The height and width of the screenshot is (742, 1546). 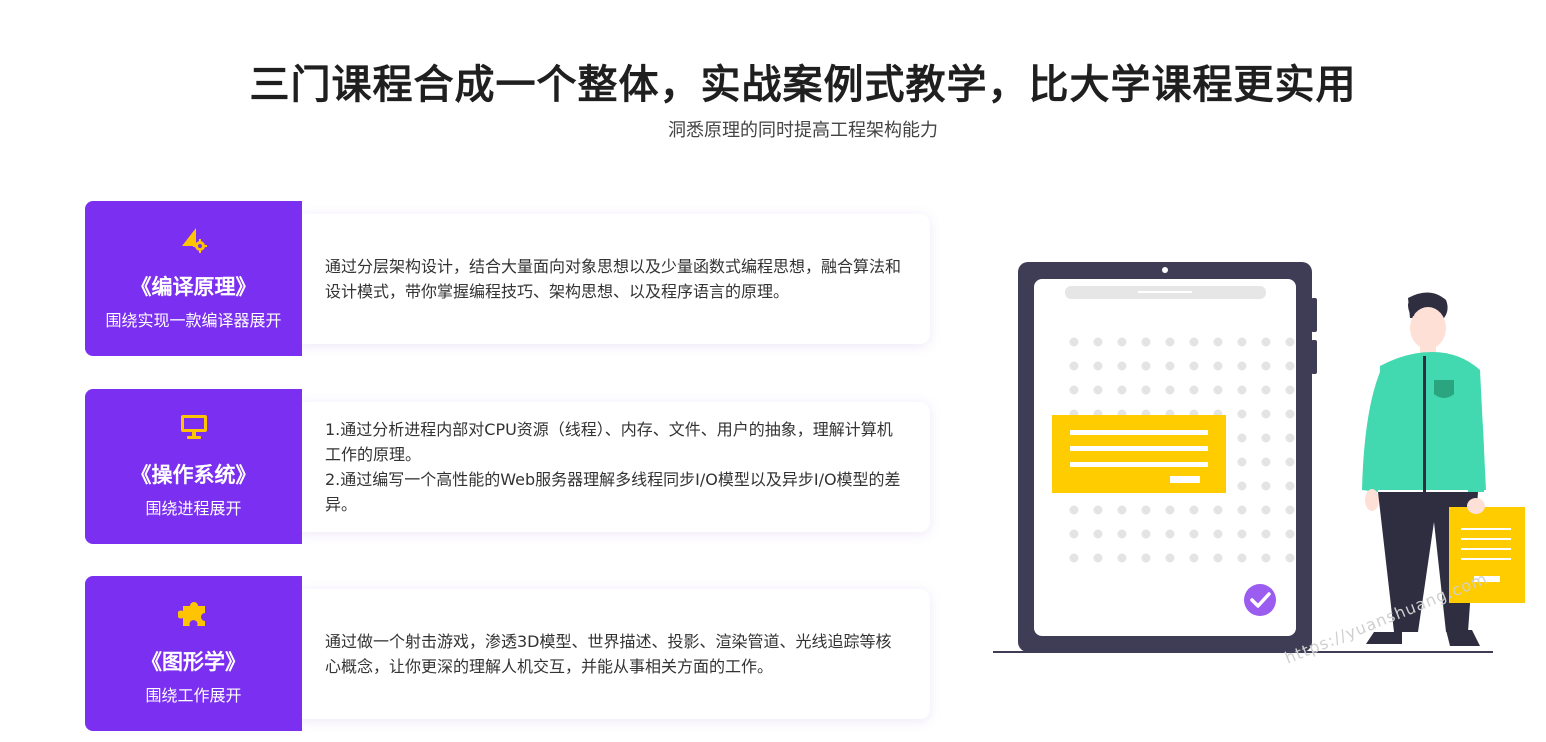 I want to click on course-badge: 《编译原理》 围绕实现一款编译器展开, so click(x=193, y=278).